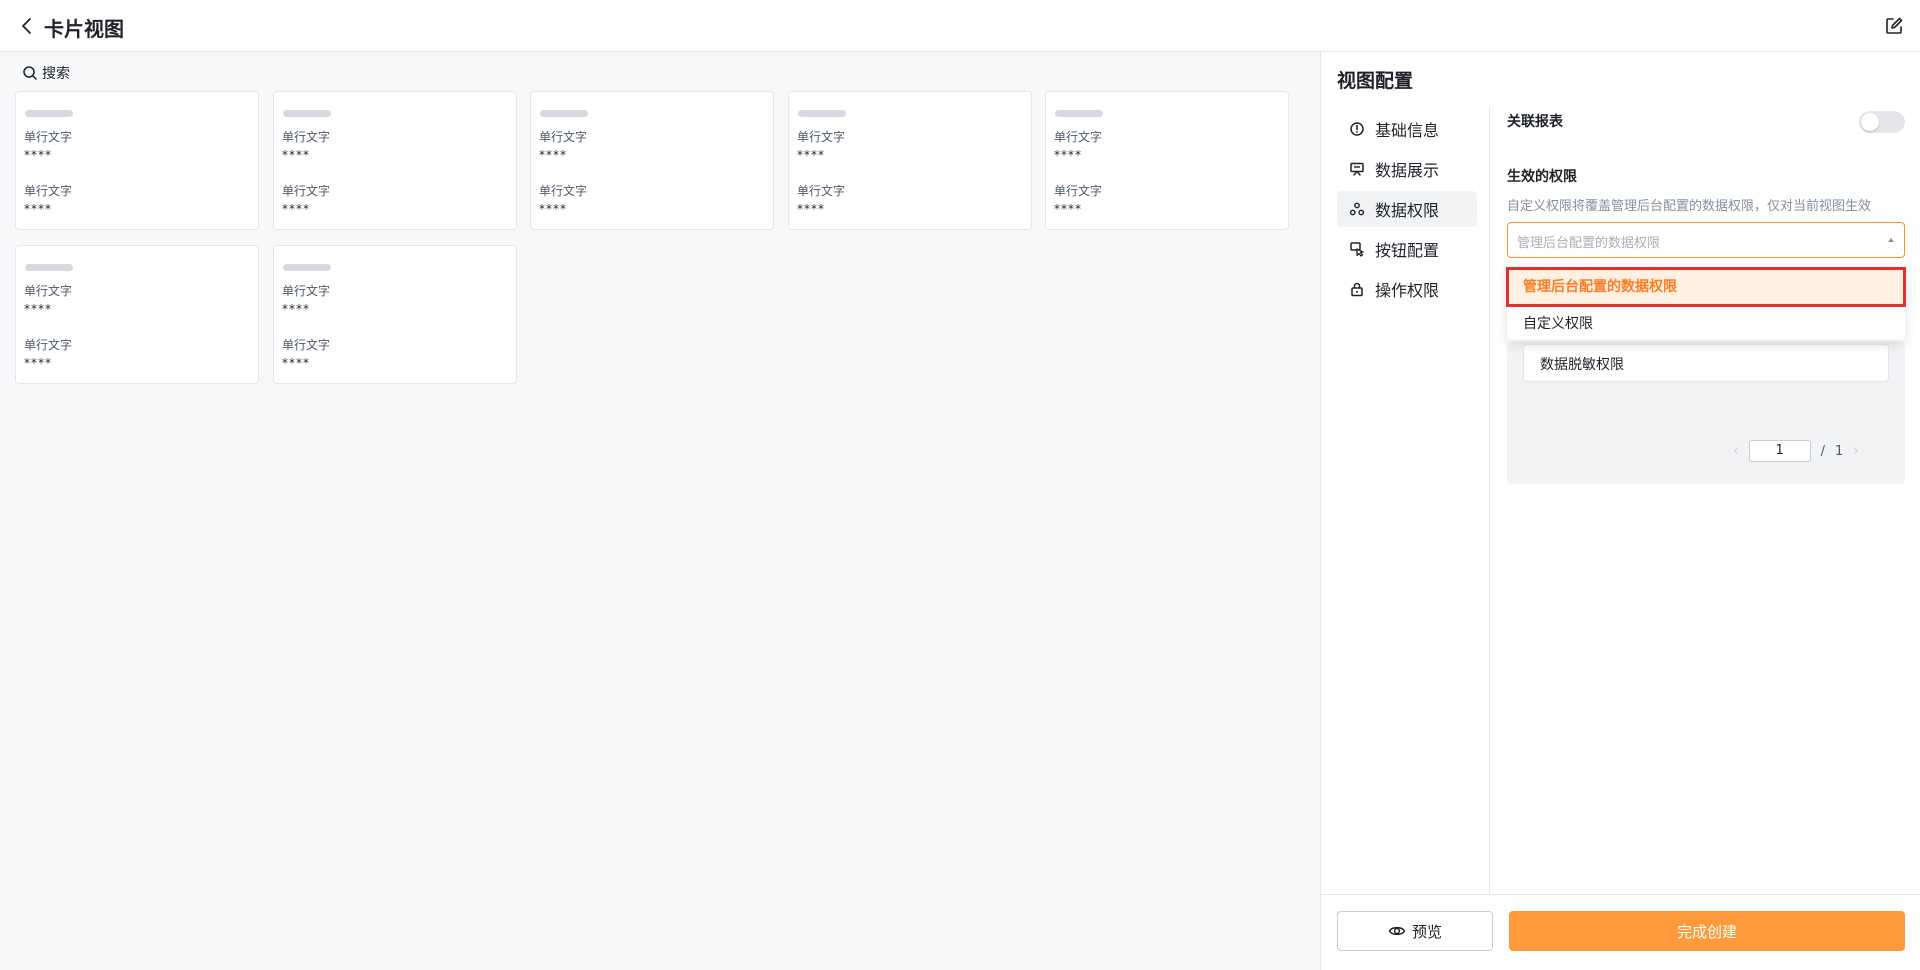  I want to click on permission-dropdown: 管理后台配置的数据权限 自定义权限, so click(1706, 303).